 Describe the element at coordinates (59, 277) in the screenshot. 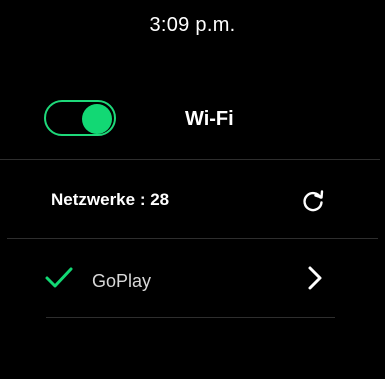

I see `checkmark-icon` at that location.